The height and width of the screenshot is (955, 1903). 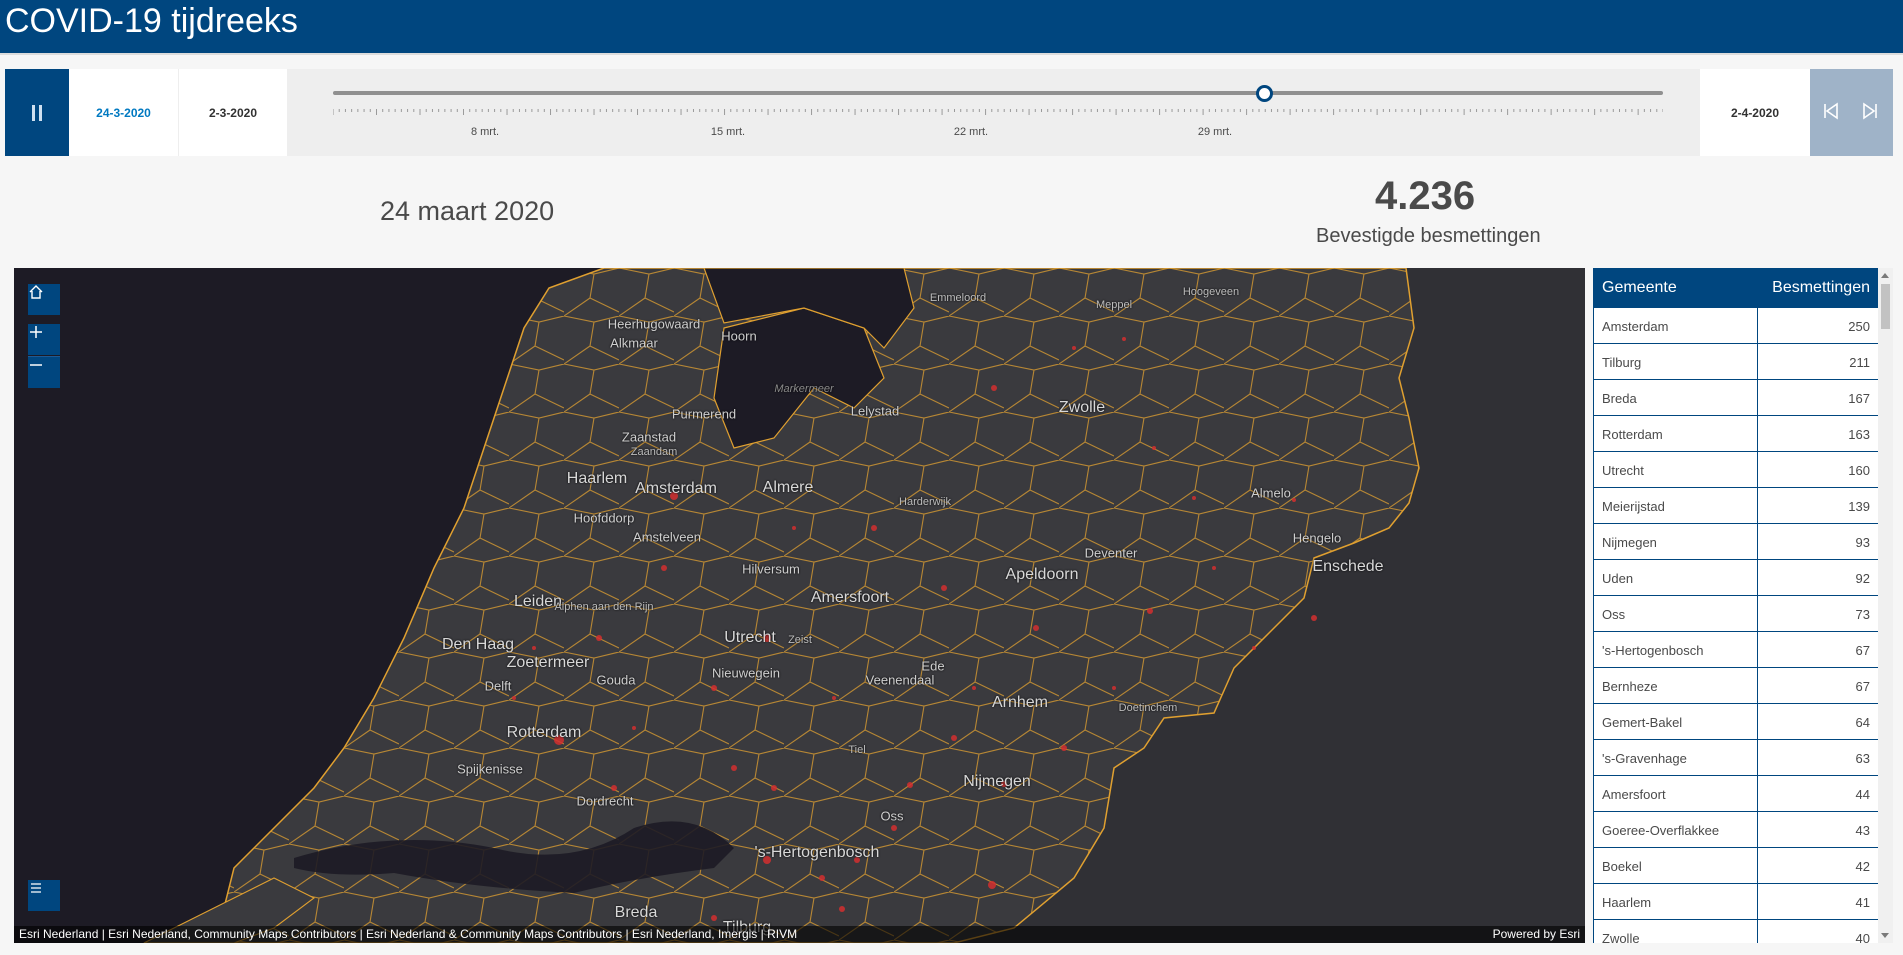 I want to click on powered-by-link: Powered by Esri, so click(x=1536, y=934).